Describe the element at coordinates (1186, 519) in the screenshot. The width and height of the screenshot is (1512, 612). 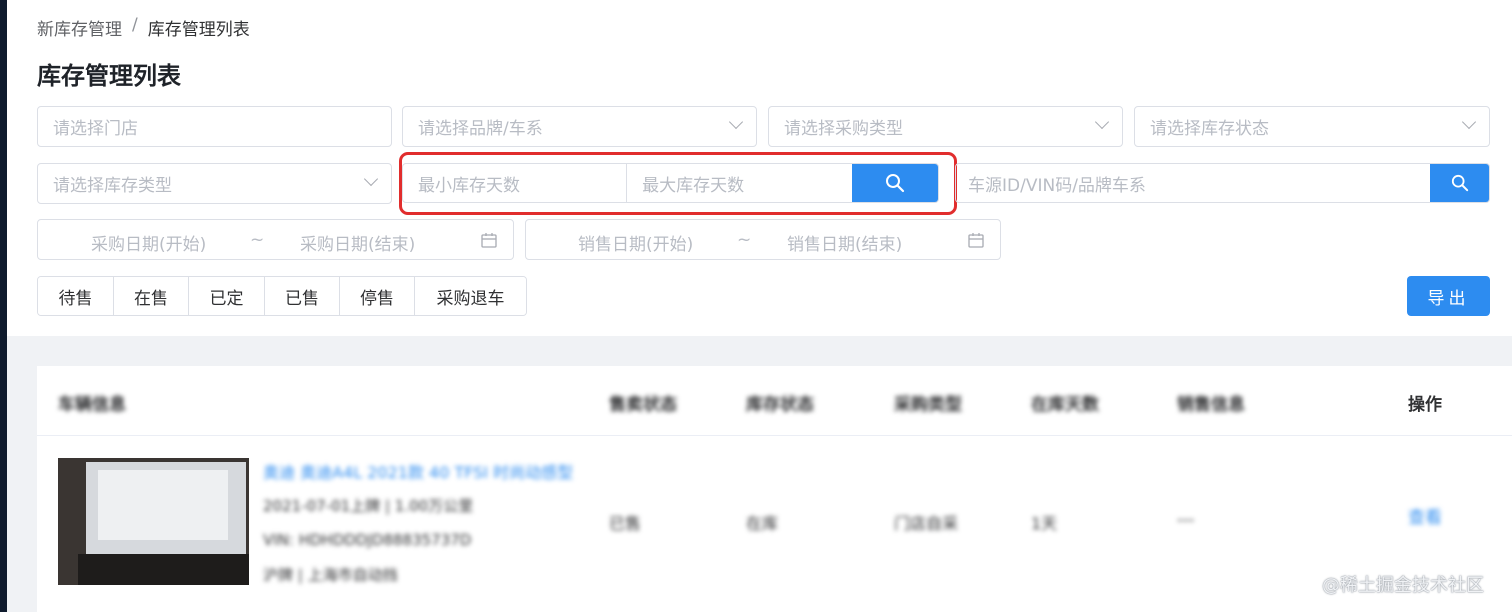
I see `cell-sales-info: ---` at that location.